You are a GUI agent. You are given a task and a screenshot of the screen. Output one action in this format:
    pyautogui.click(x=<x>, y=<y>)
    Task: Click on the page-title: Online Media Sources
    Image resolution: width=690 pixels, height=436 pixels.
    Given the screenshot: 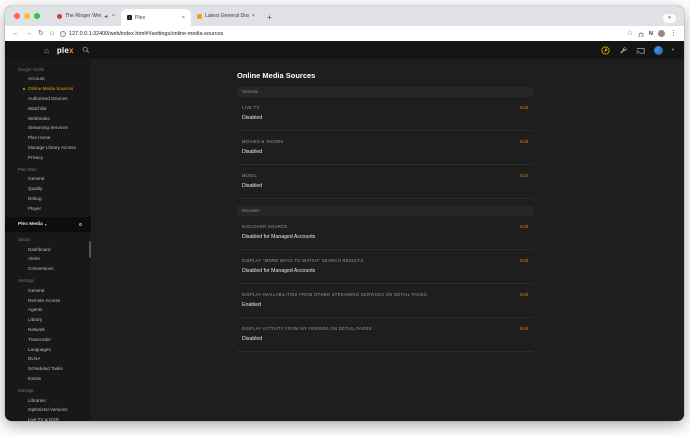 What is the action you would take?
    pyautogui.click(x=276, y=75)
    